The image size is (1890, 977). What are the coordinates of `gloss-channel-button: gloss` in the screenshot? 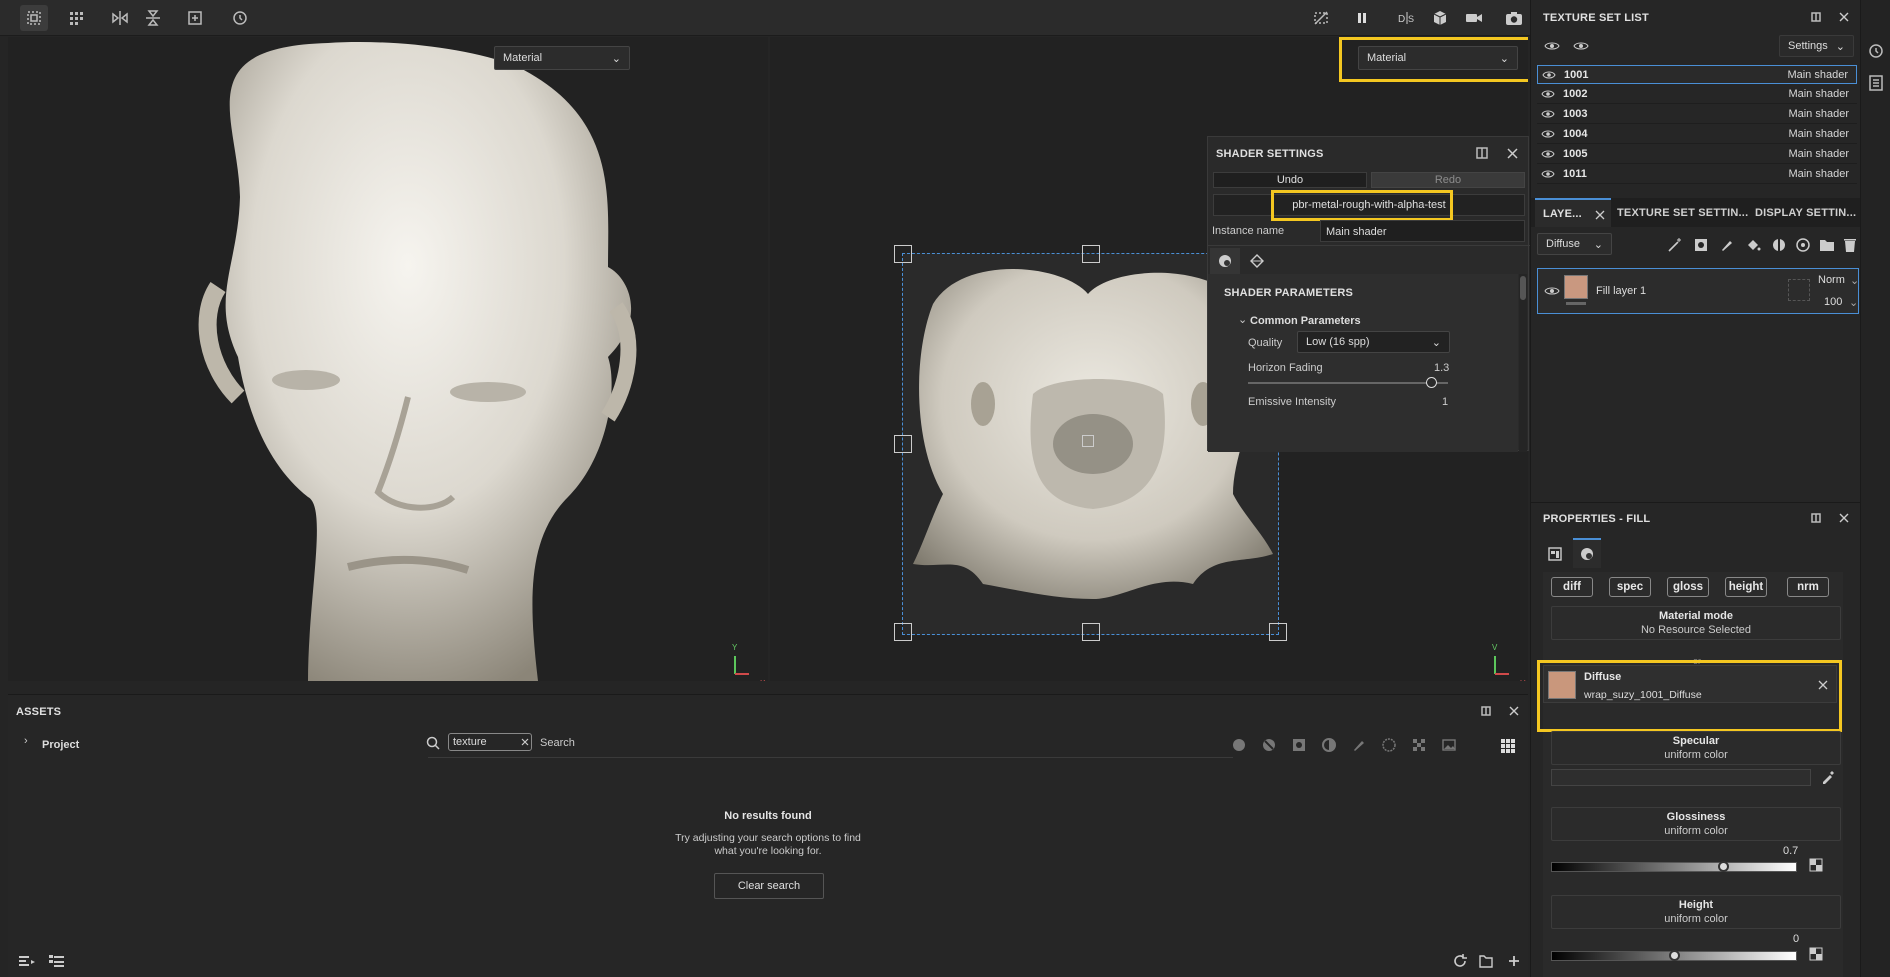 It's located at (1688, 587).